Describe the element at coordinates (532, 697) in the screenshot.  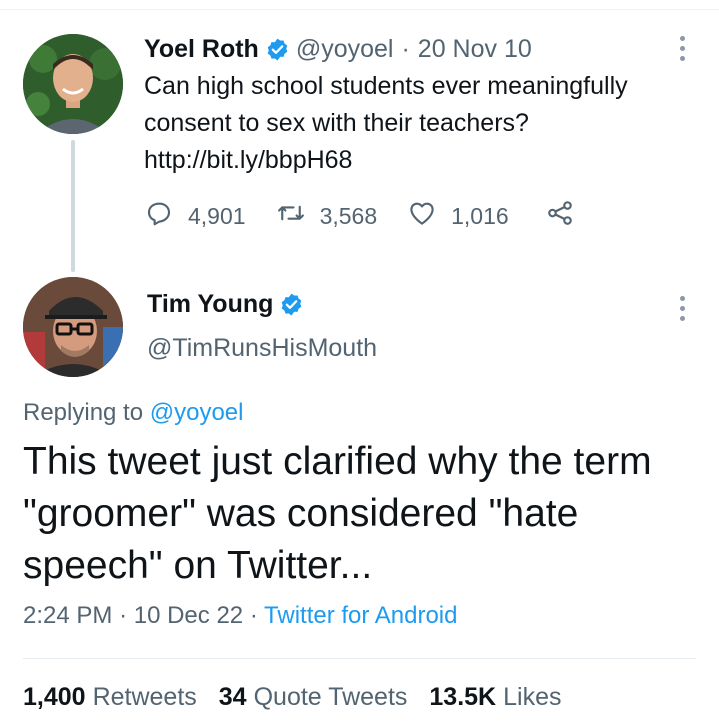
I see `likes-label: Likes` at that location.